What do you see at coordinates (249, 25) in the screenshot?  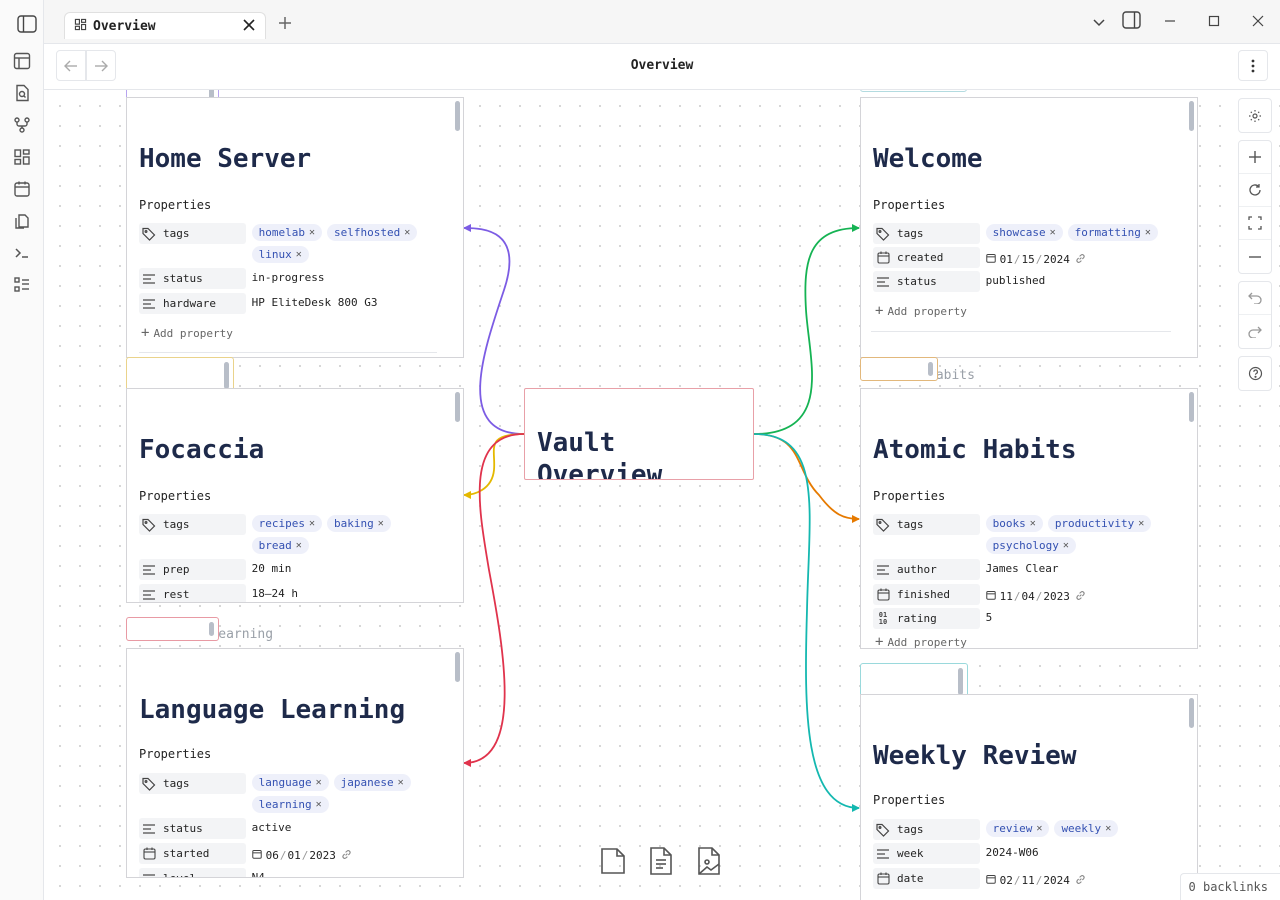 I see `close-icon` at bounding box center [249, 25].